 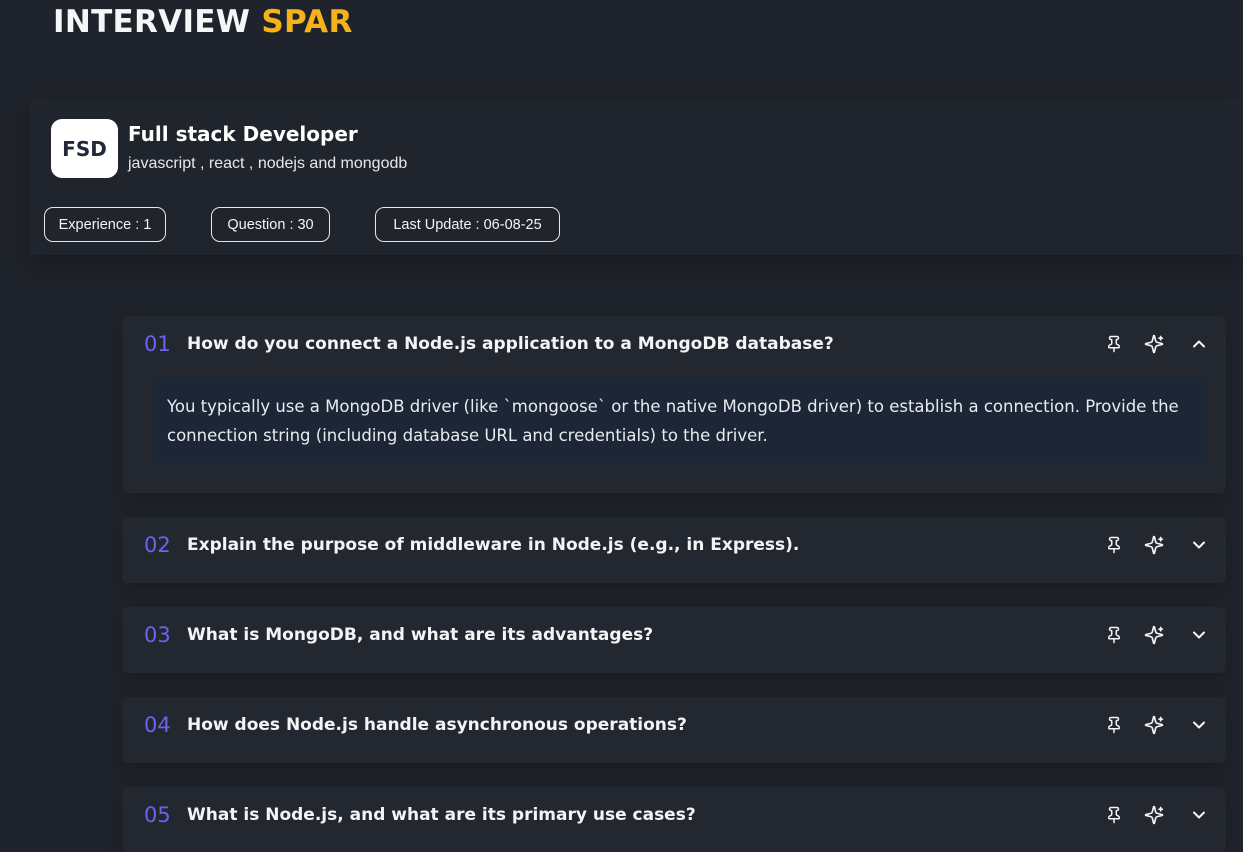 I want to click on experience-badge: Experience : 1, so click(x=105, y=224).